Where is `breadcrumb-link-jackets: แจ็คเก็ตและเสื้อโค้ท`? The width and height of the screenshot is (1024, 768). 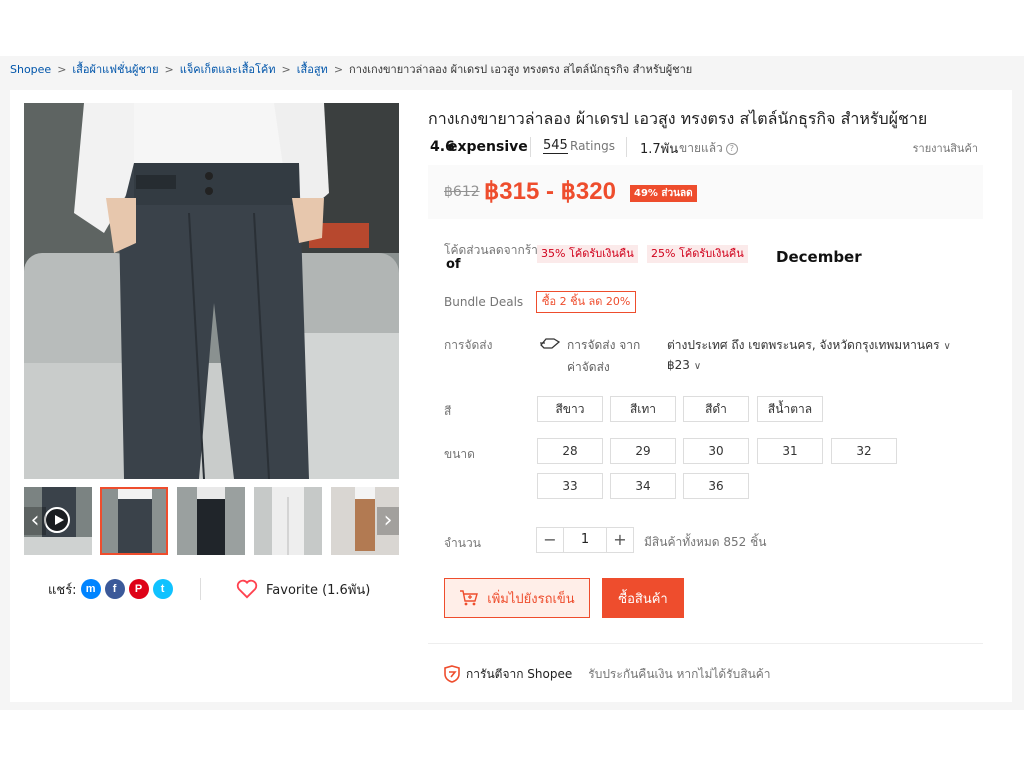
breadcrumb-link-jackets: แจ็คเก็ตและเสื้อโค้ท is located at coordinates (228, 69).